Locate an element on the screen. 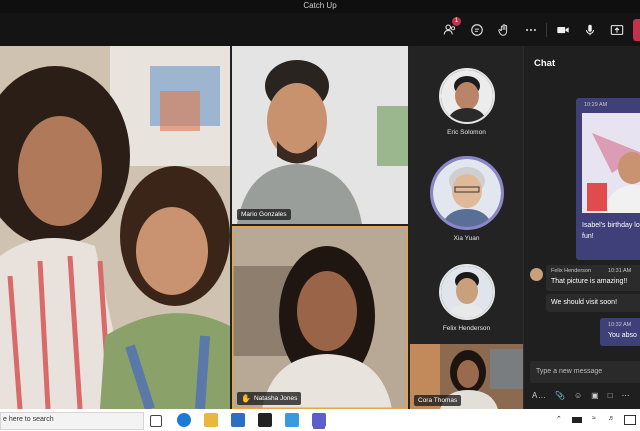 This screenshot has width=640, height=431. chat-image is located at coordinates (611, 163).